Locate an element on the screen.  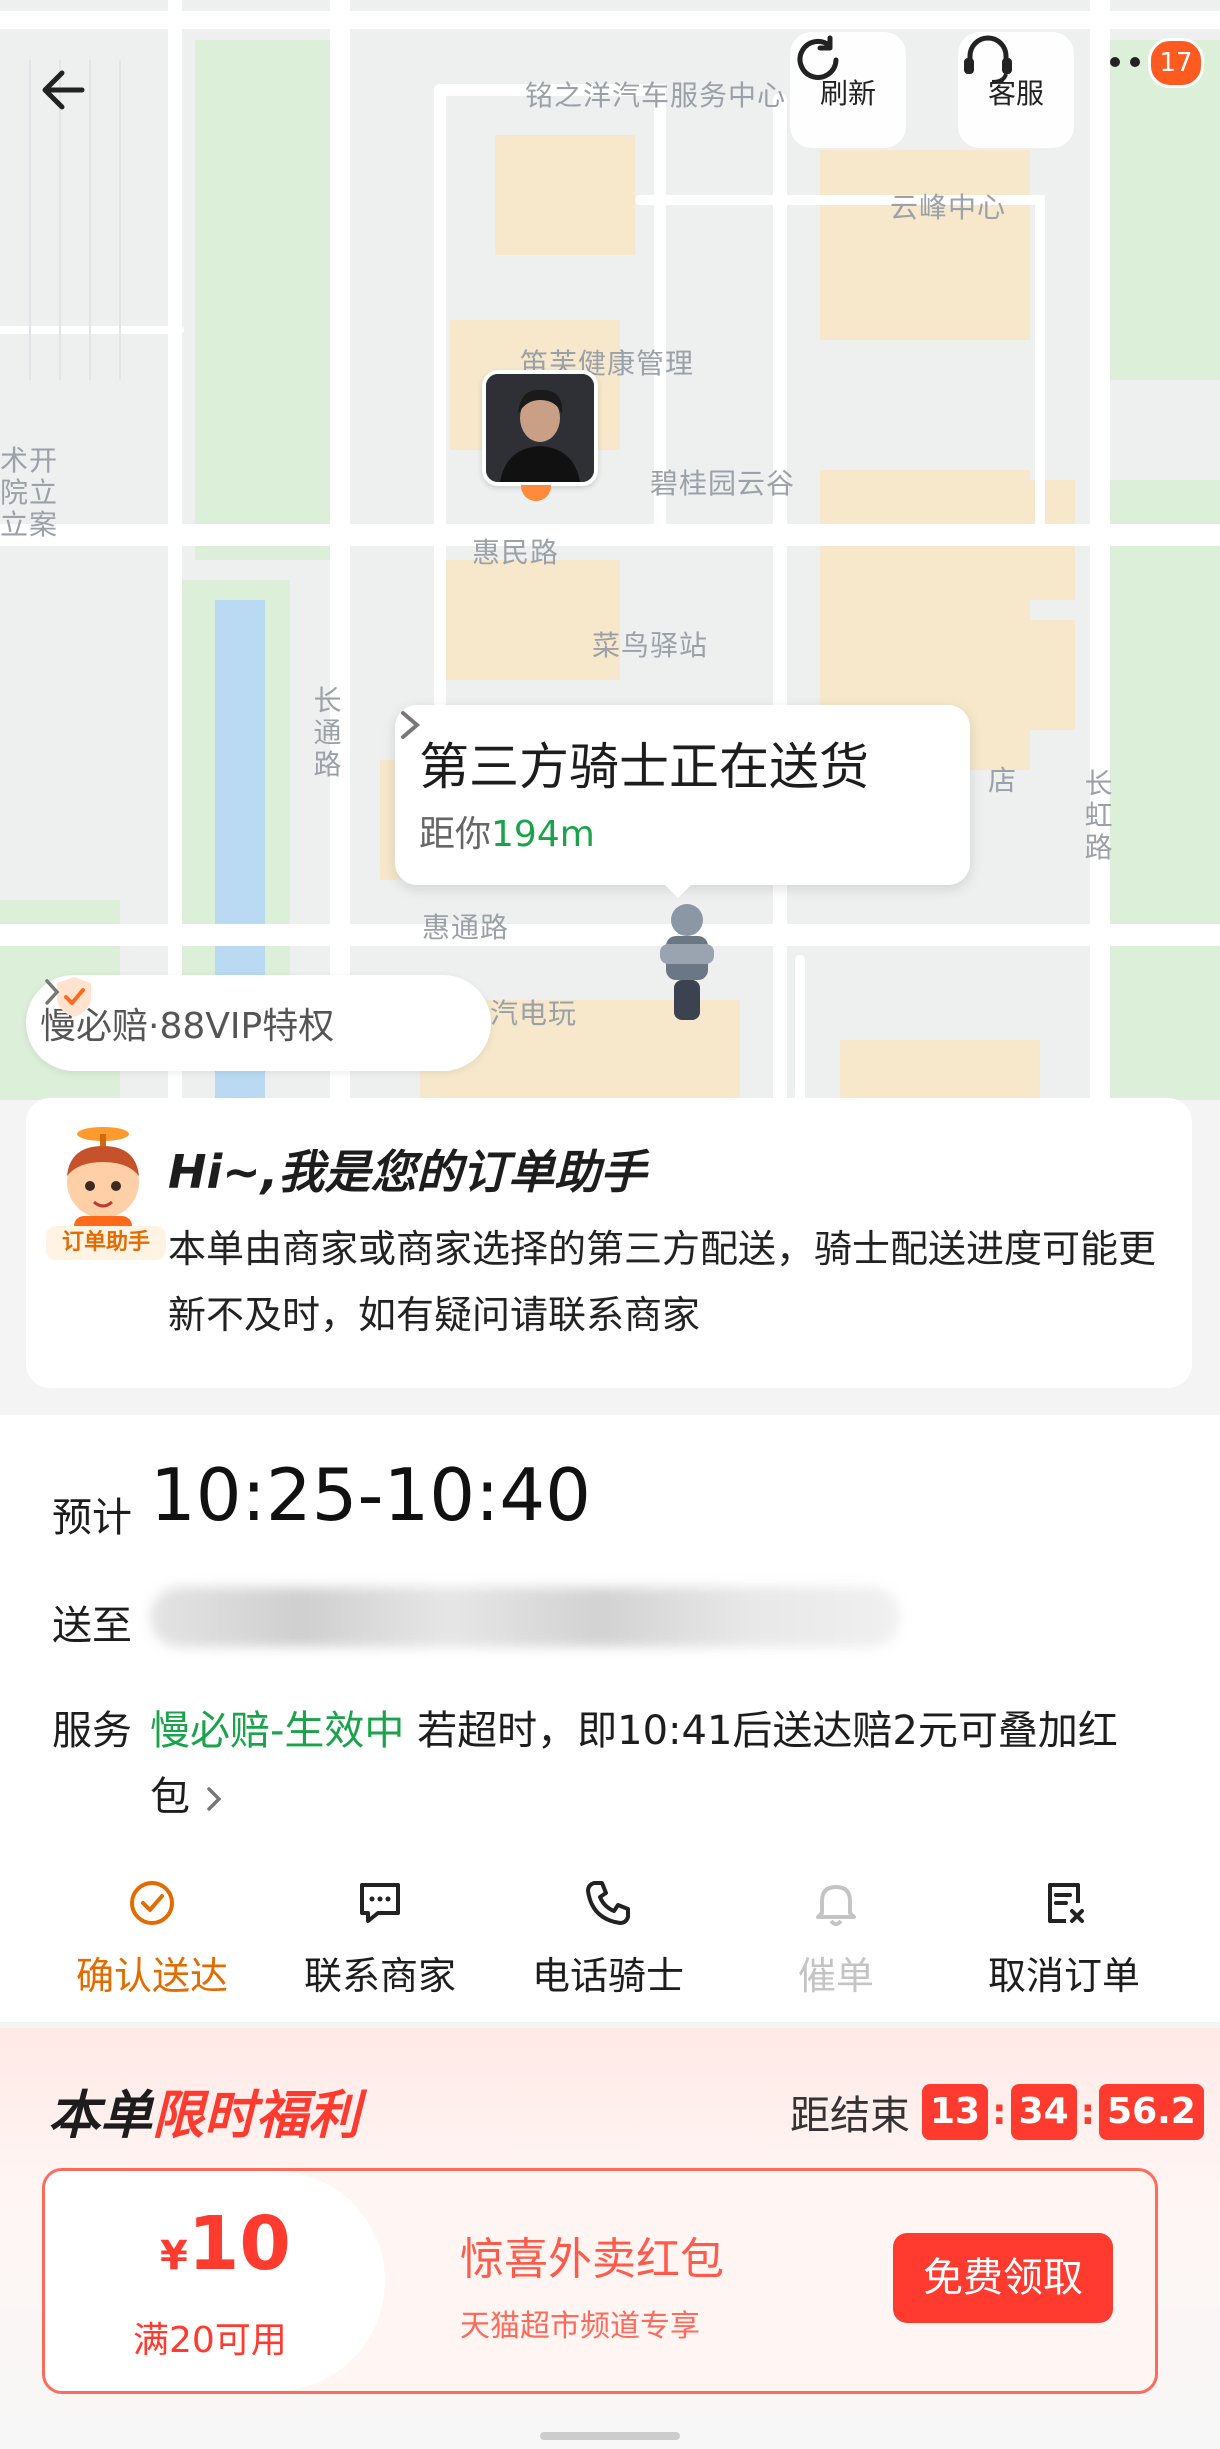
scooter-rider-icon is located at coordinates (687, 962).